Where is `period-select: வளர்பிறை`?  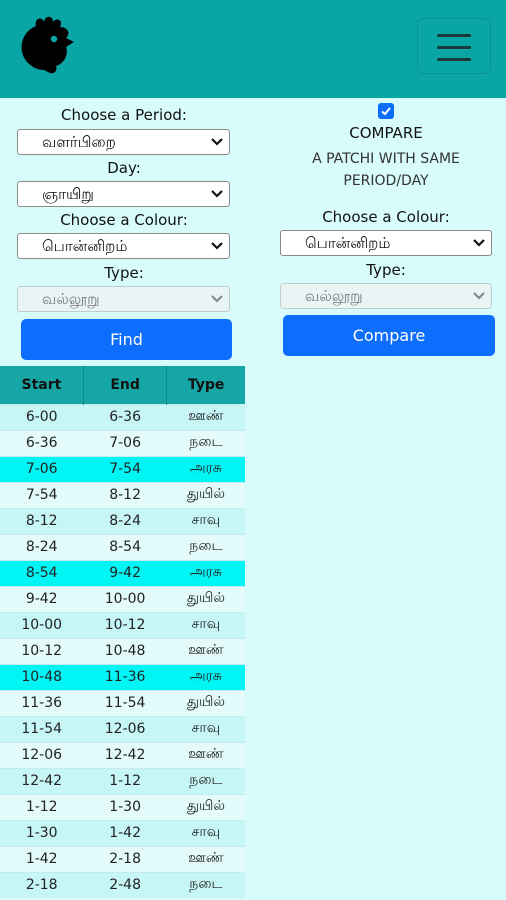 period-select: வளர்பிறை is located at coordinates (123, 142).